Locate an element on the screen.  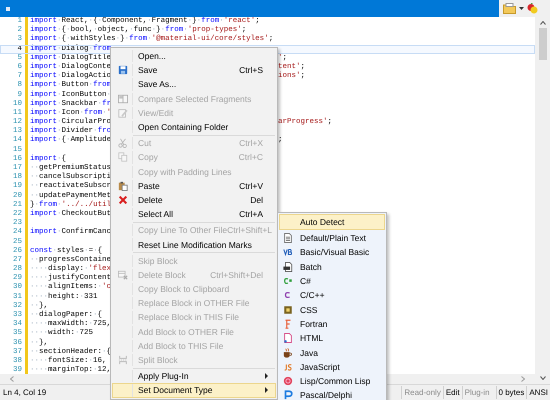
status-field: ANSI is located at coordinates (538, 392).